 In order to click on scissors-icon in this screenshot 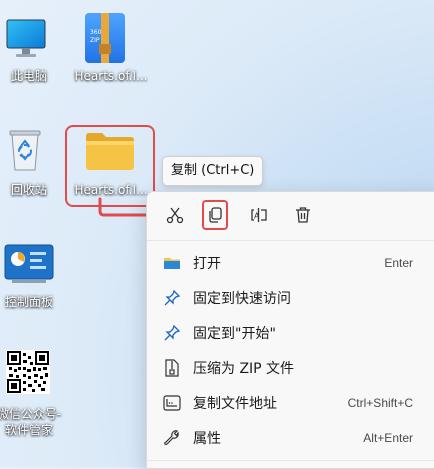, I will do `click(175, 215)`.